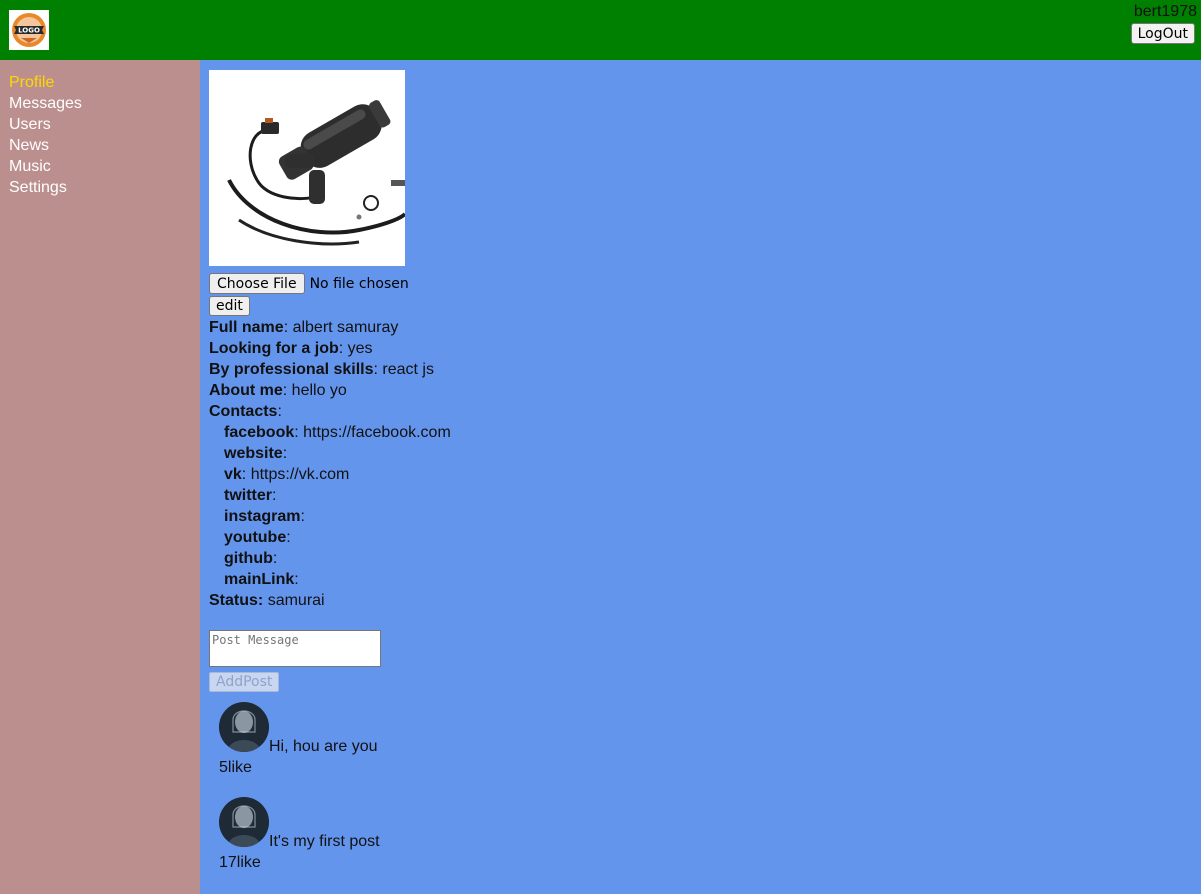 The width and height of the screenshot is (1201, 894). What do you see at coordinates (295, 648) in the screenshot?
I see `post-message-input` at bounding box center [295, 648].